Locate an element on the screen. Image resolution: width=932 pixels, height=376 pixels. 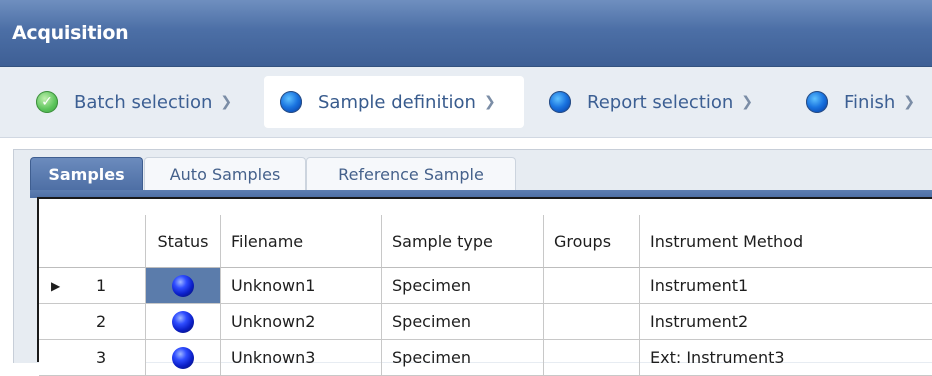
step-label: Batch selection is located at coordinates (143, 102).